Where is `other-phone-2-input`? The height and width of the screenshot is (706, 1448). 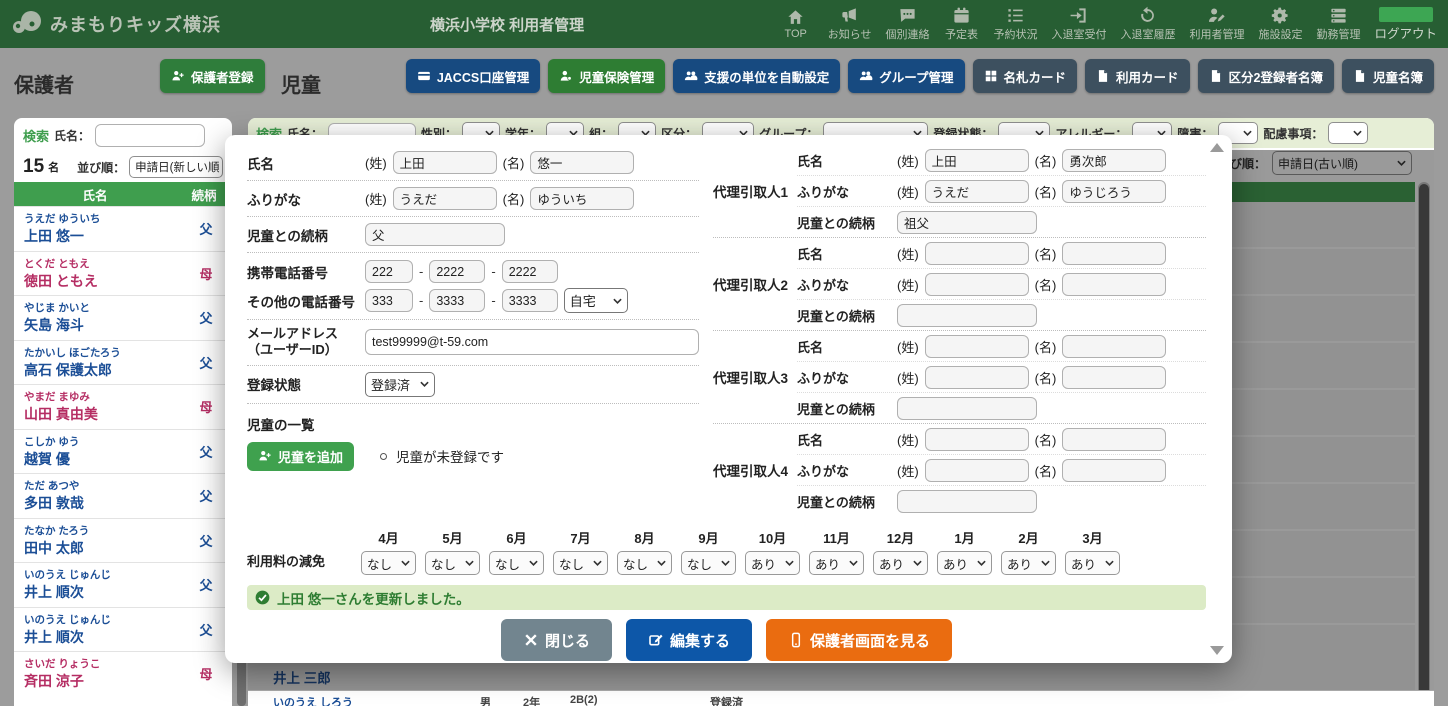
other-phone-2-input is located at coordinates (457, 300).